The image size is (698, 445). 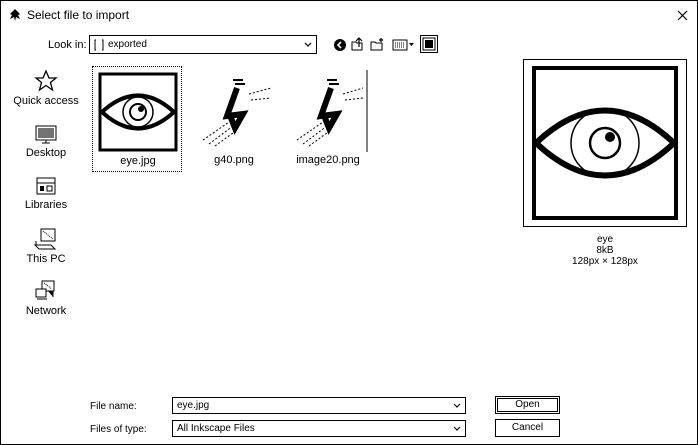 I want to click on place-label: This PC, so click(x=46, y=259).